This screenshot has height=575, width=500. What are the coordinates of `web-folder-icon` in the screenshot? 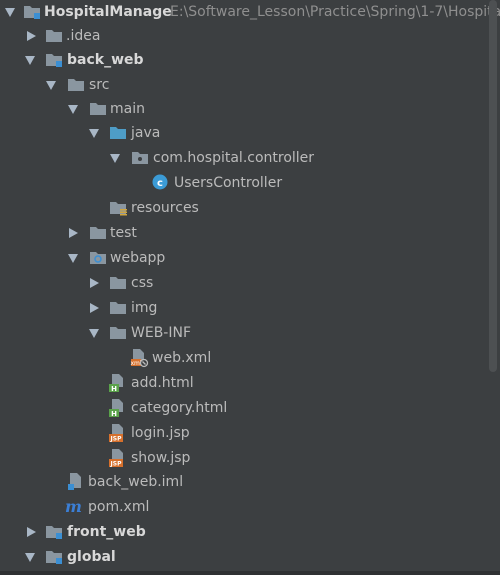 It's located at (98, 258).